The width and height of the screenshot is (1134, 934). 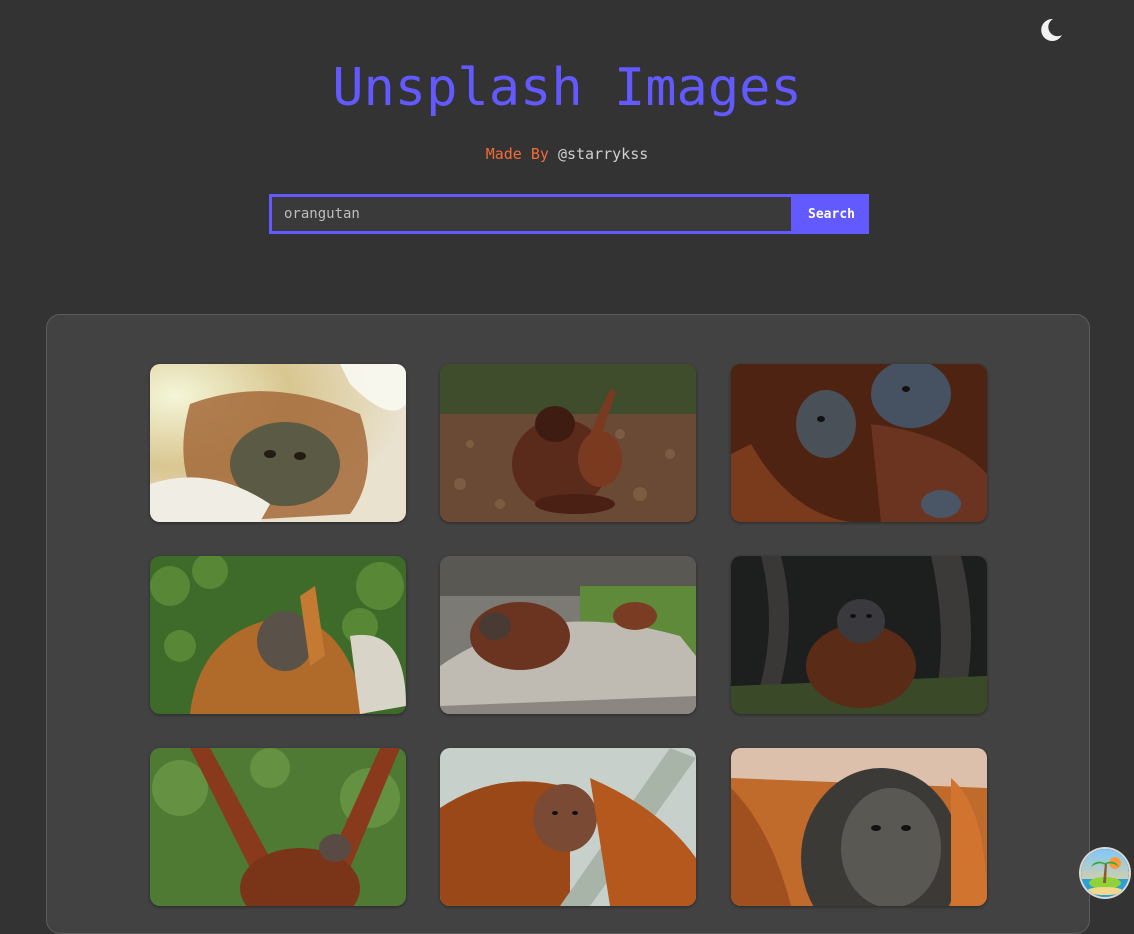 What do you see at coordinates (831, 214) in the screenshot?
I see `search-button: Search` at bounding box center [831, 214].